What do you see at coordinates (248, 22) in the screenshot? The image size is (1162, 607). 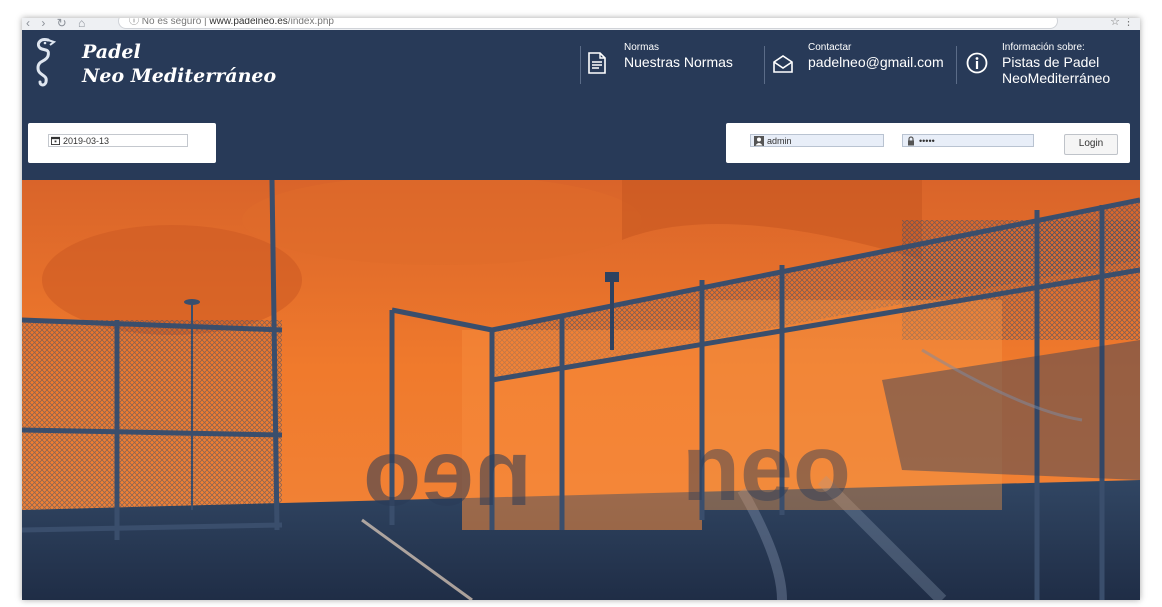 I see `url-host: www.padelneo.es` at bounding box center [248, 22].